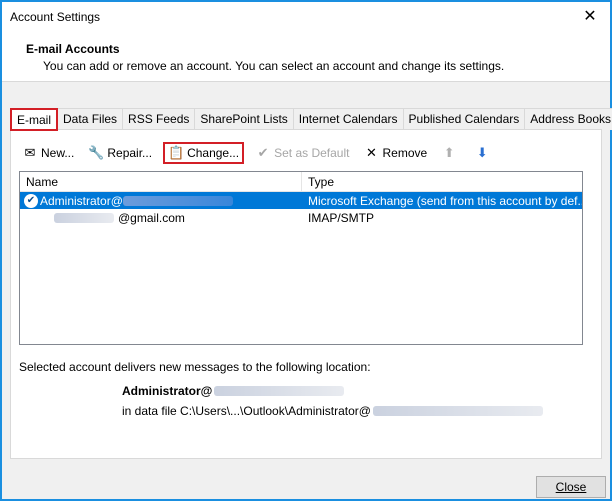  Describe the element at coordinates (464, 119) in the screenshot. I see `tab-published-calendars: Published Calendars` at that location.